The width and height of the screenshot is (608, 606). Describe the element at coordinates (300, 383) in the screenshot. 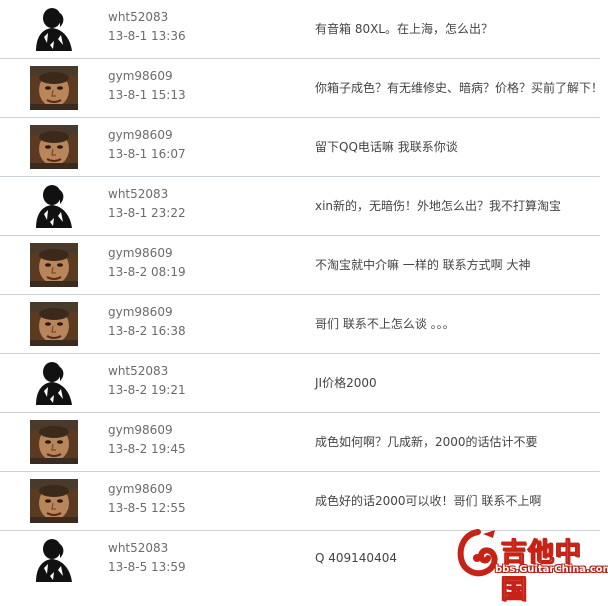

I see `post-row: wht52083 13-8-2 19:21 JI价格2000` at that location.